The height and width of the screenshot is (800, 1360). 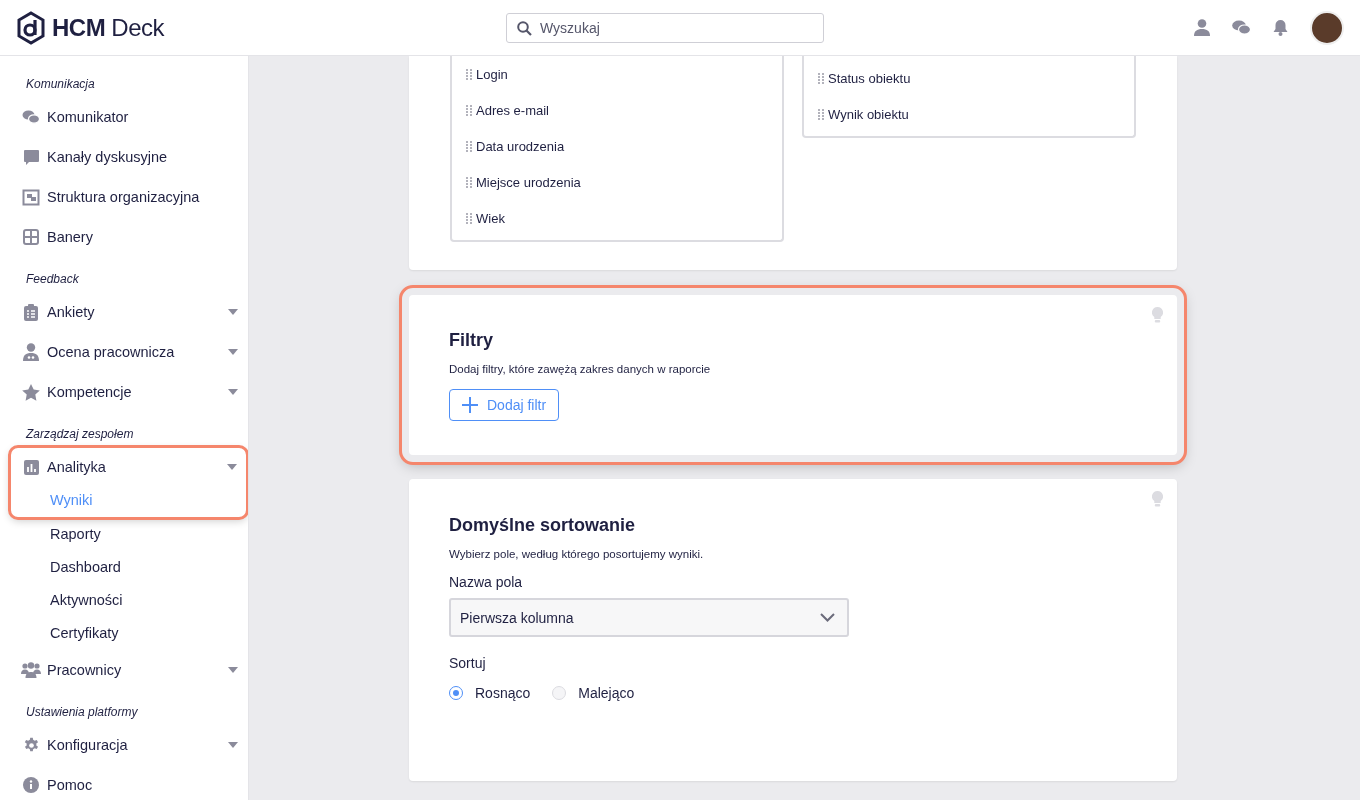 I want to click on nav-item: Kanały dyskusyjne, so click(x=124, y=157).